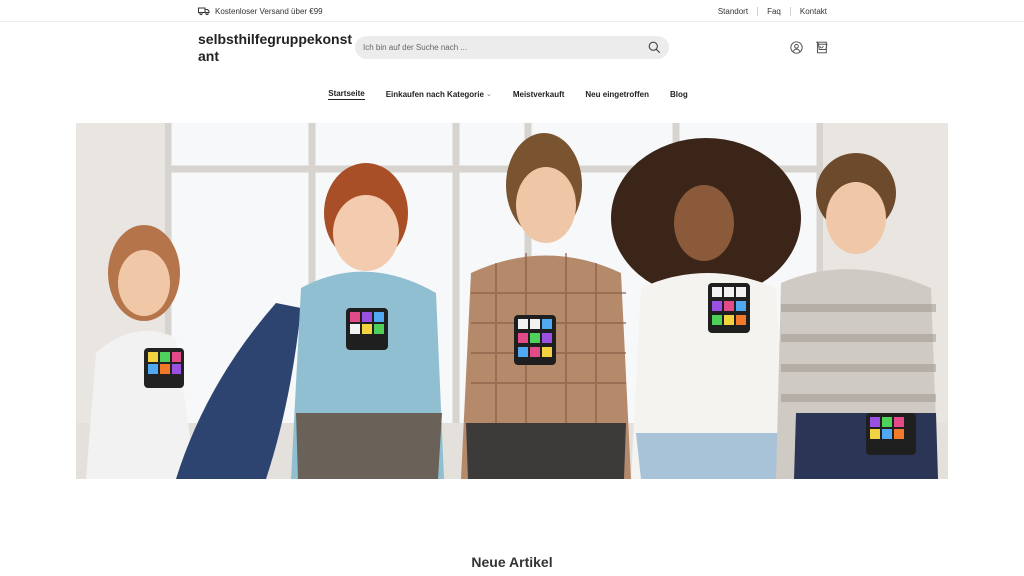  I want to click on nav-meistverkauft: Meistverkauft, so click(539, 94).